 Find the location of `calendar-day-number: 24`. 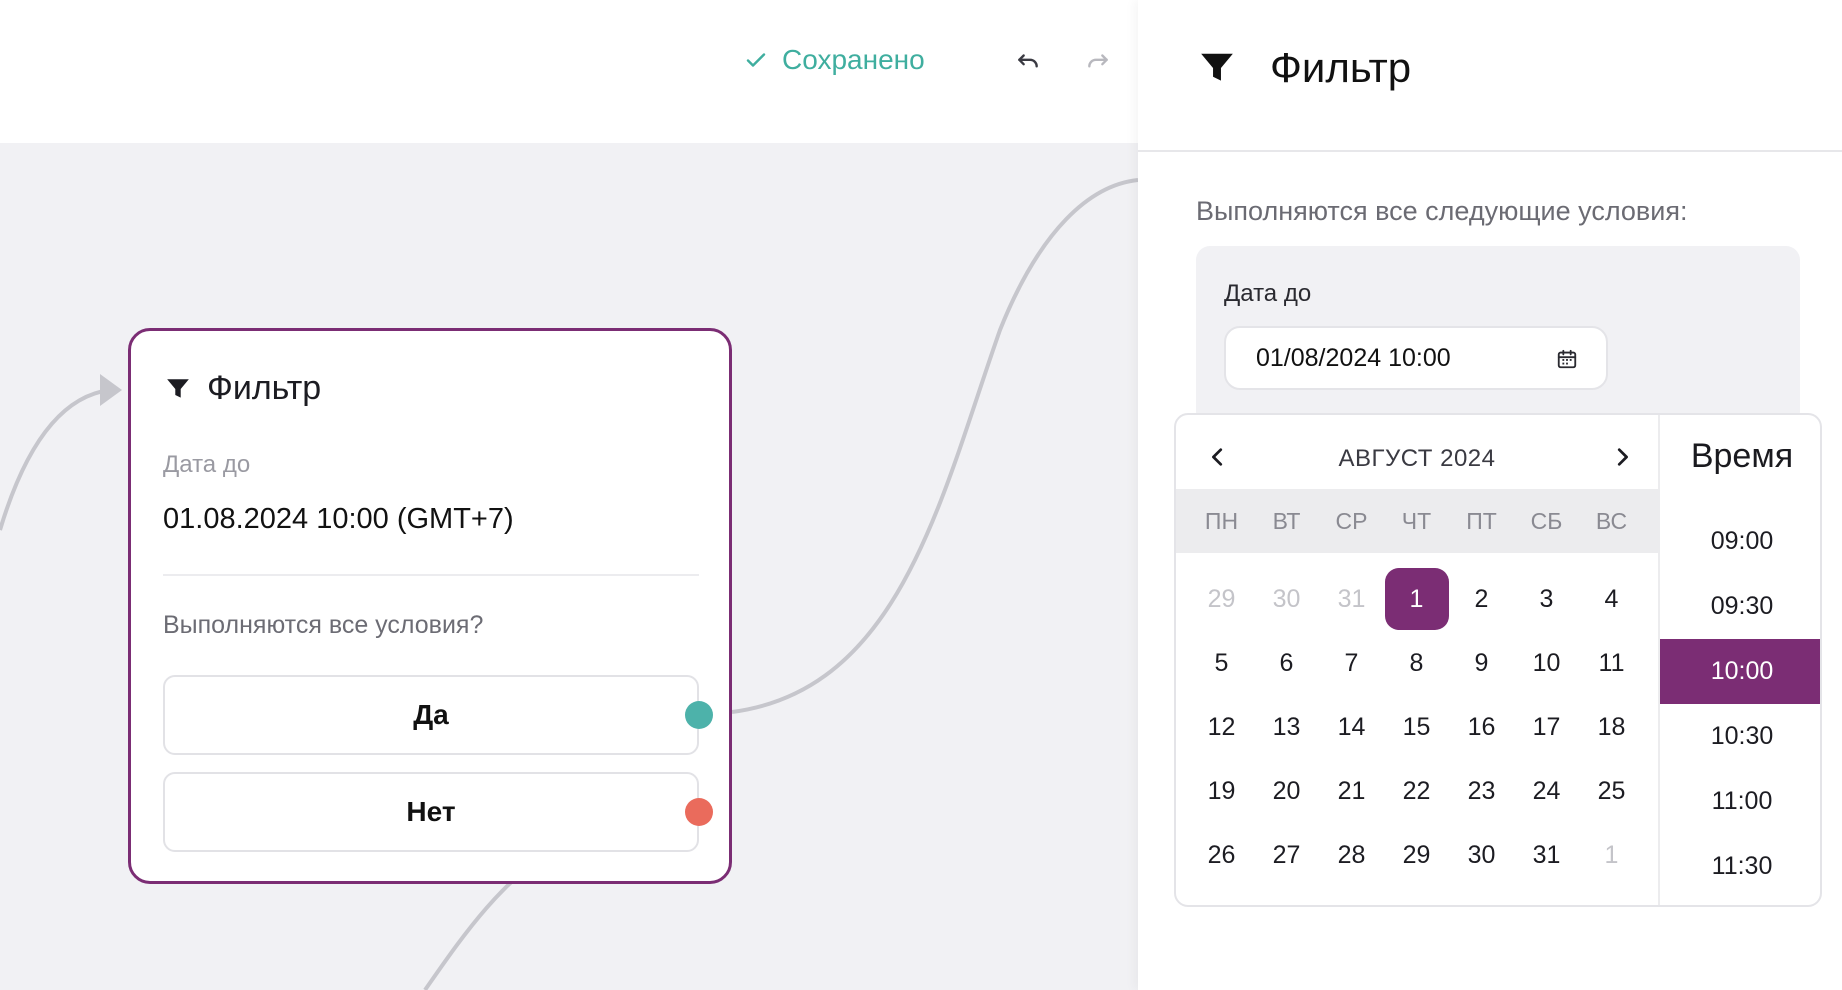

calendar-day-number: 24 is located at coordinates (1546, 790).